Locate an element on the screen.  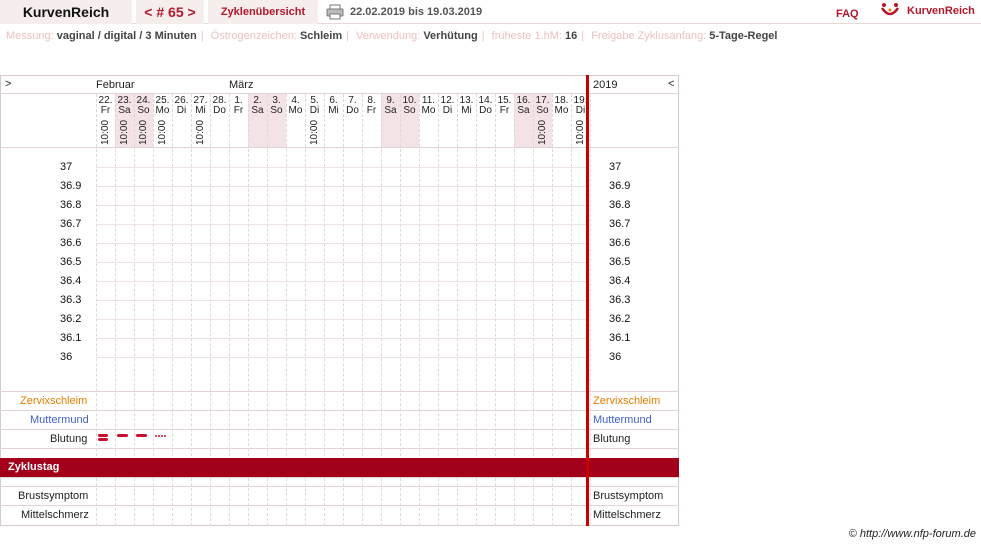
day-date: 11. is located at coordinates (428, 101).